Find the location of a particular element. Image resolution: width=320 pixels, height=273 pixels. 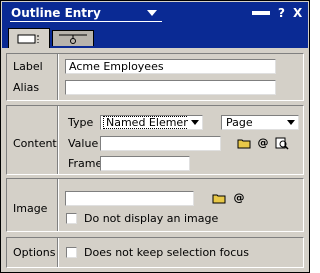

at-button: @ is located at coordinates (263, 143).